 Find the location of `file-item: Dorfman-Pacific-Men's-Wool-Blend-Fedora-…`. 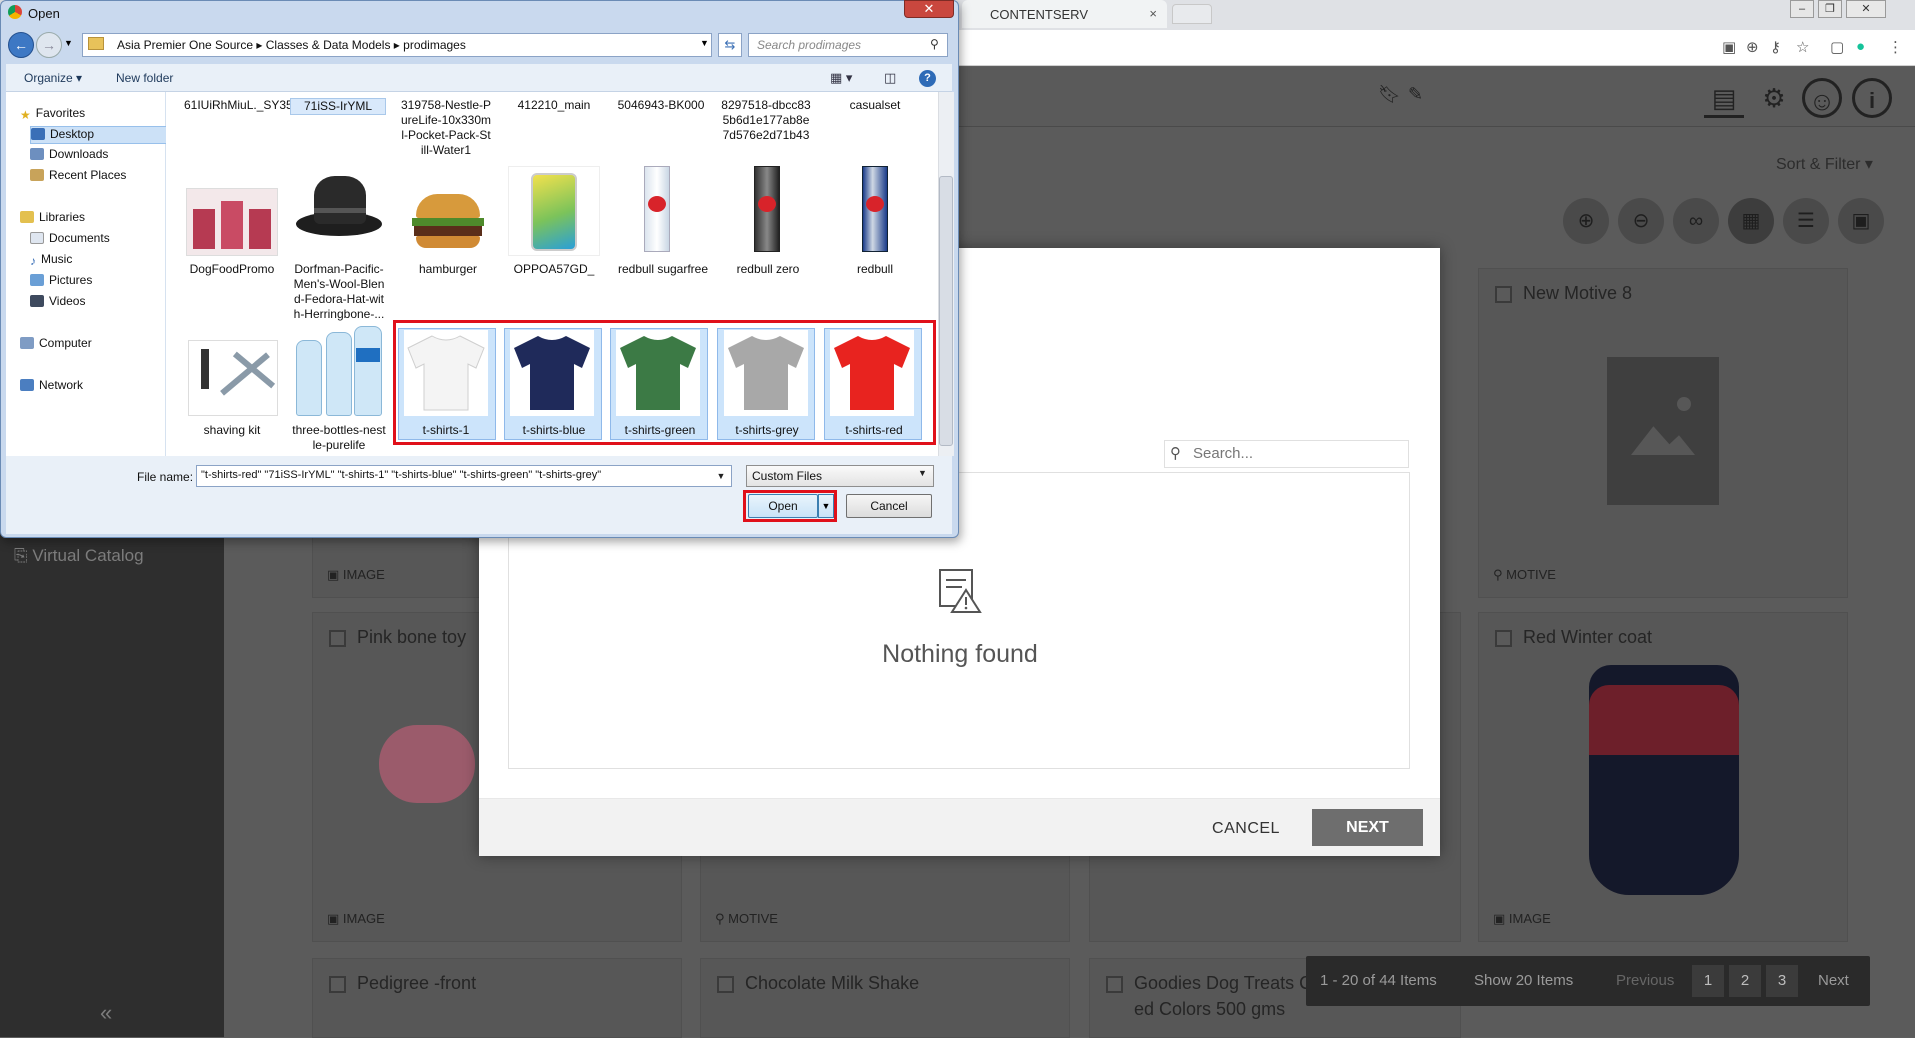

file-item: Dorfman-Pacific-Men's-Wool-Blend-Fedora-… is located at coordinates (339, 292).